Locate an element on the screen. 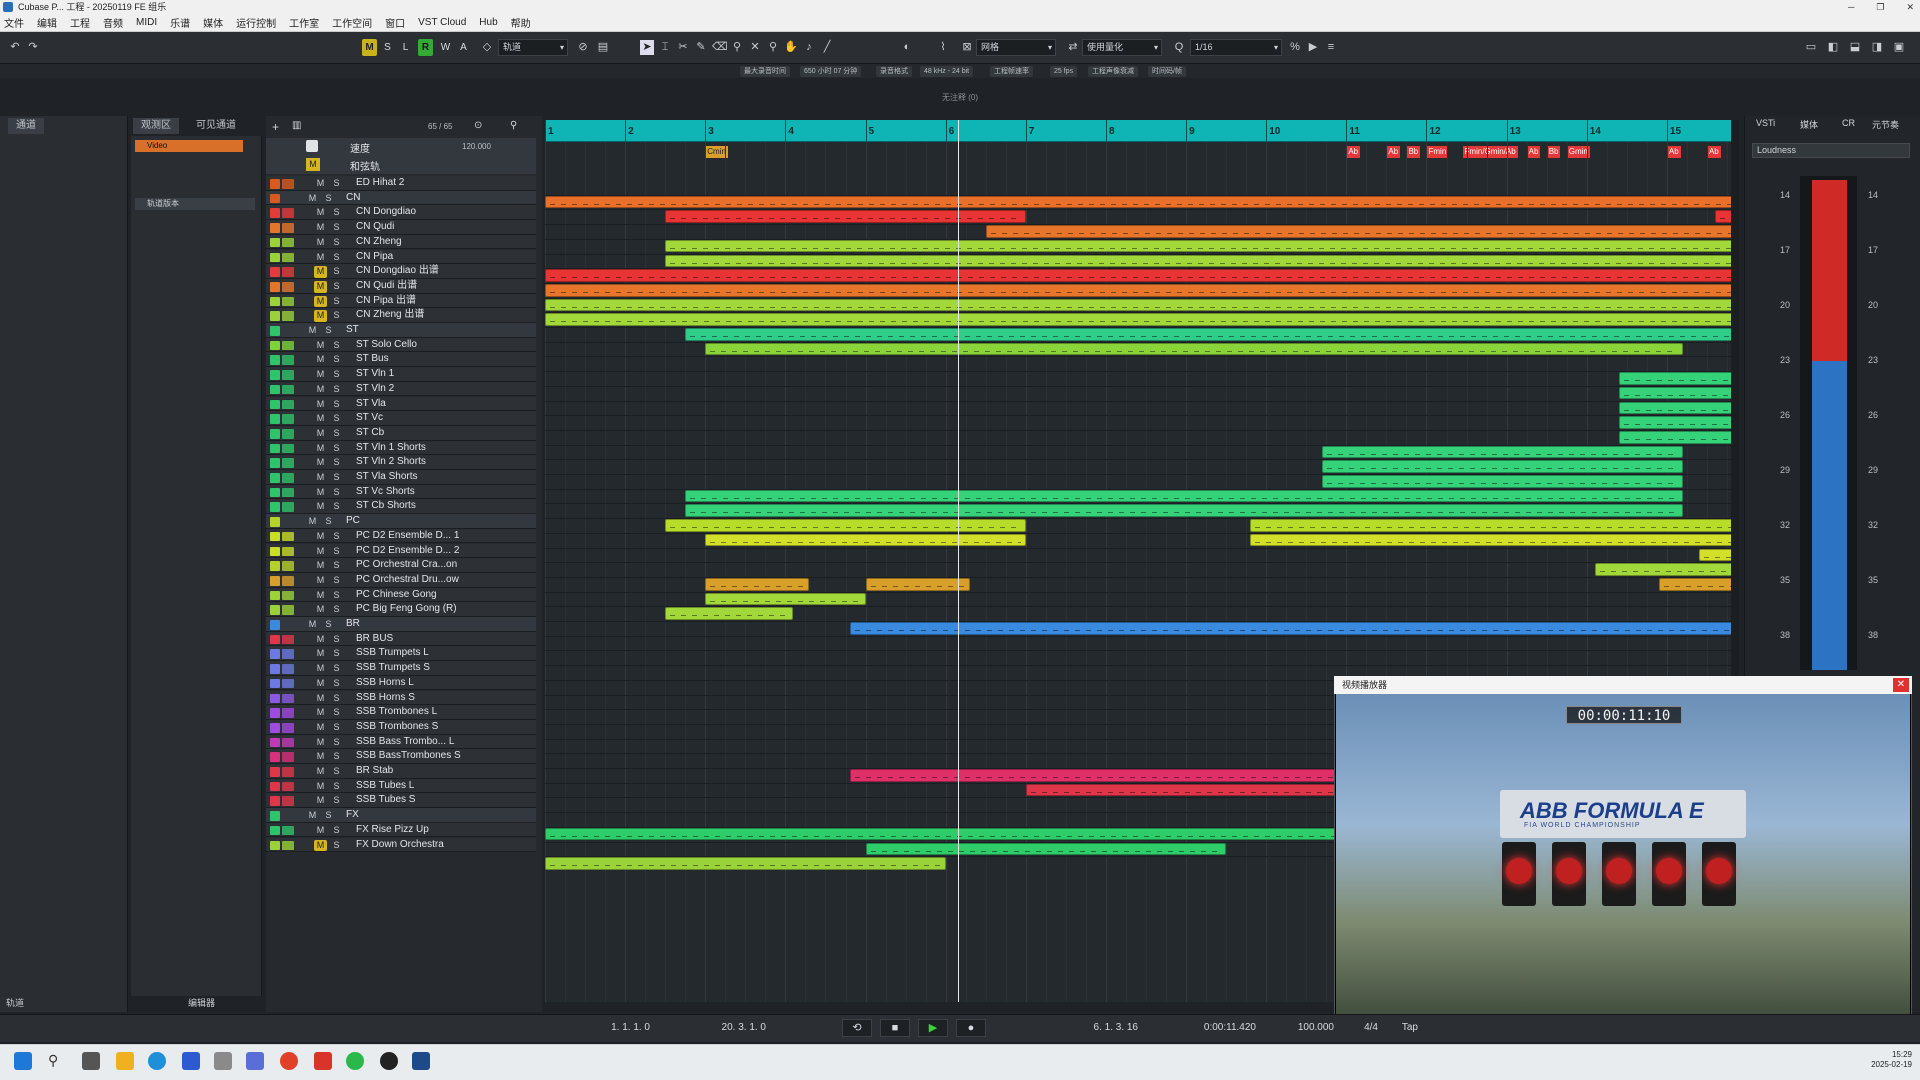 The image size is (1920, 1080). playhead-cursor is located at coordinates (958, 561).